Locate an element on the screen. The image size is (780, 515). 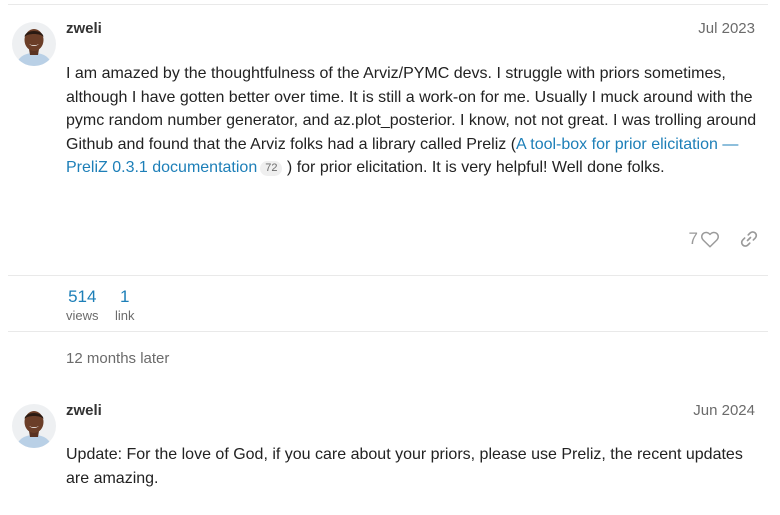
link-icon is located at coordinates (749, 239).